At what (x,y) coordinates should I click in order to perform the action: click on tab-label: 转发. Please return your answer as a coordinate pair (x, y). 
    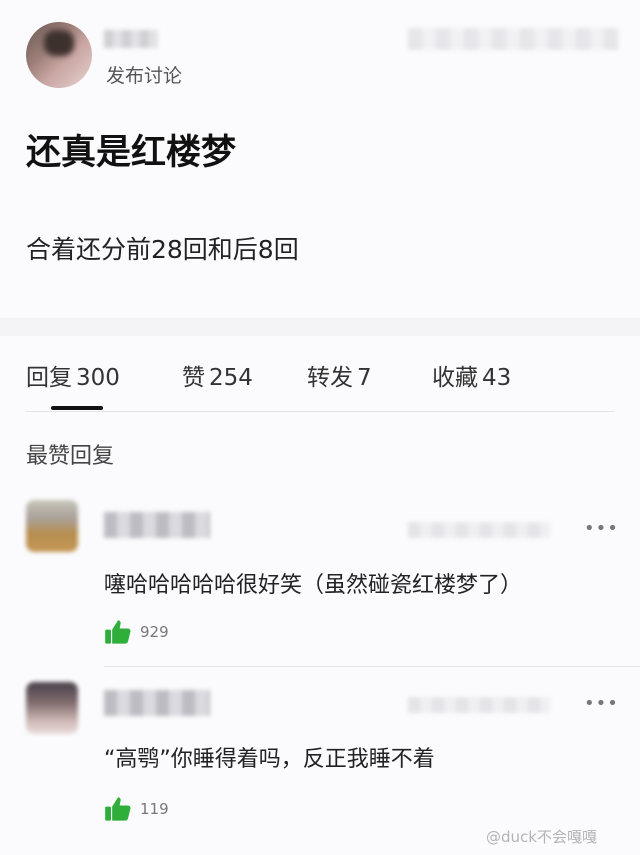
    Looking at the image, I should click on (330, 378).